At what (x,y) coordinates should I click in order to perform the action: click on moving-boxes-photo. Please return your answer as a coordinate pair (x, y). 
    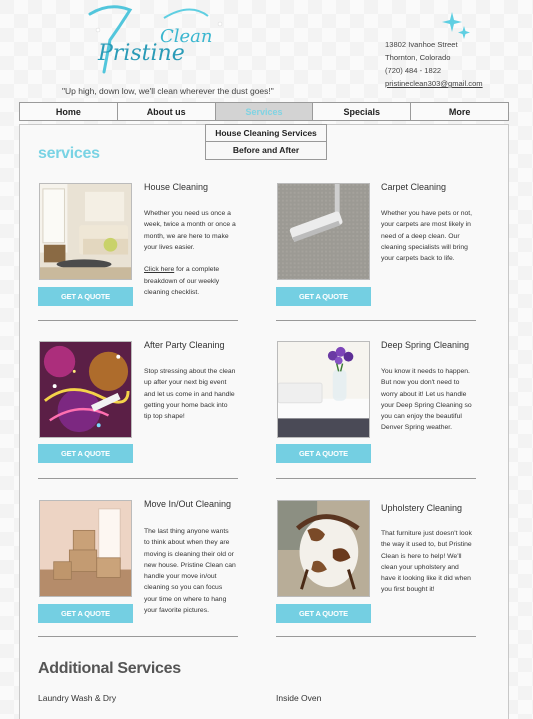
    Looking at the image, I should click on (85, 548).